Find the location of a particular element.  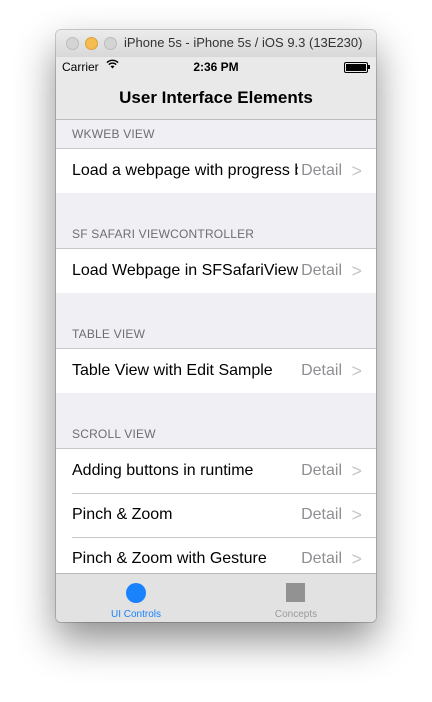

page-title: User Interface Elements is located at coordinates (216, 97).